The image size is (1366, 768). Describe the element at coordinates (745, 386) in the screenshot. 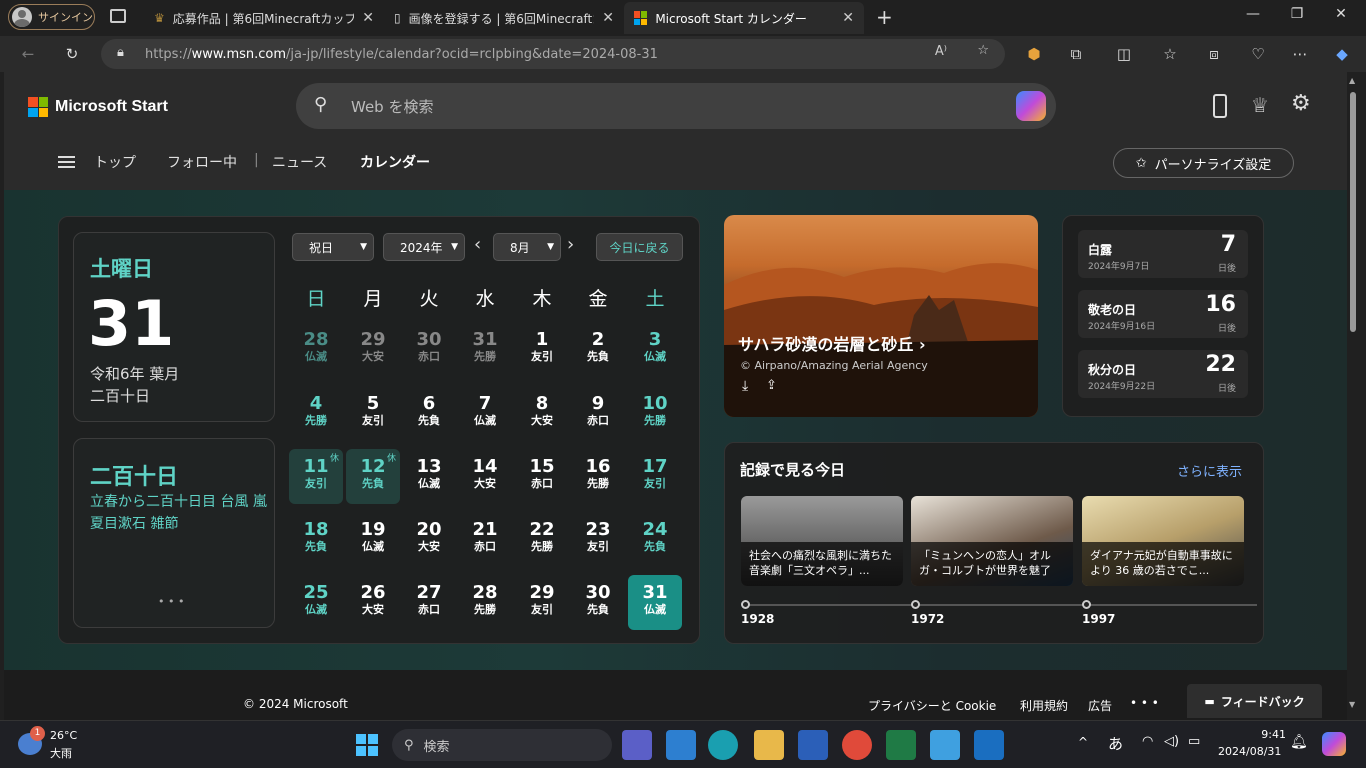

I see `download-icon: ⤓` at that location.